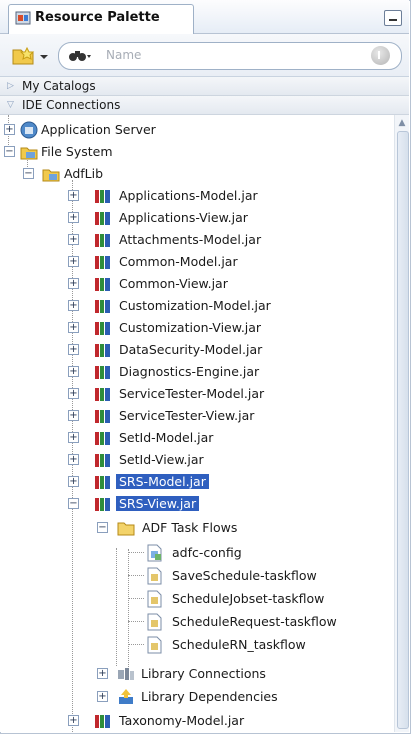 This screenshot has width=411, height=734. Describe the element at coordinates (189, 371) in the screenshot. I see `tree-node-label: Diagnostics-Engine.jar` at that location.